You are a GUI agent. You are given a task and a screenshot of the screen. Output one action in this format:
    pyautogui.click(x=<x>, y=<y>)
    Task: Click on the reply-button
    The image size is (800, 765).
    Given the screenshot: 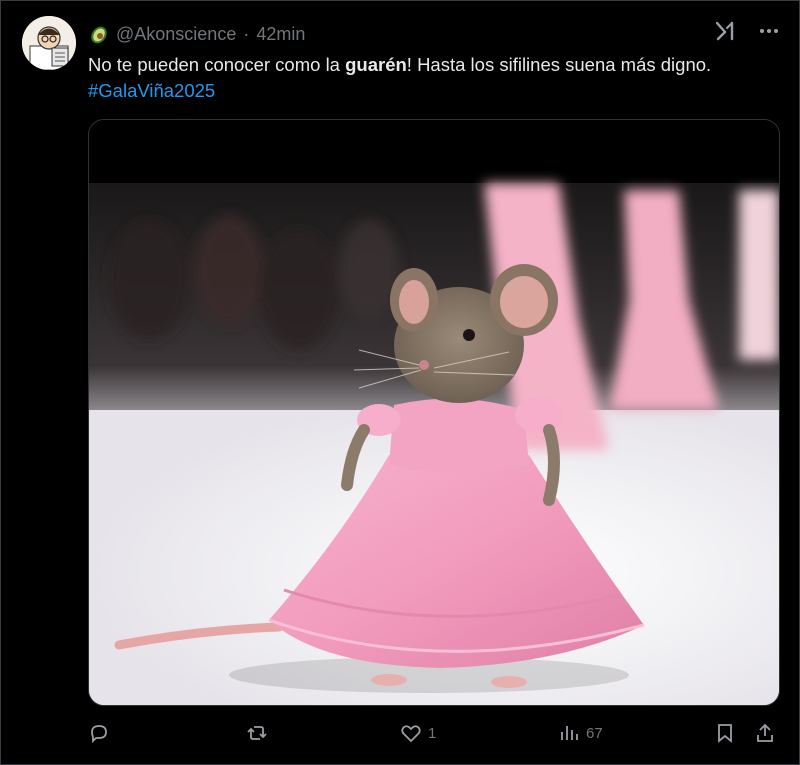 What is the action you would take?
    pyautogui.click(x=99, y=733)
    